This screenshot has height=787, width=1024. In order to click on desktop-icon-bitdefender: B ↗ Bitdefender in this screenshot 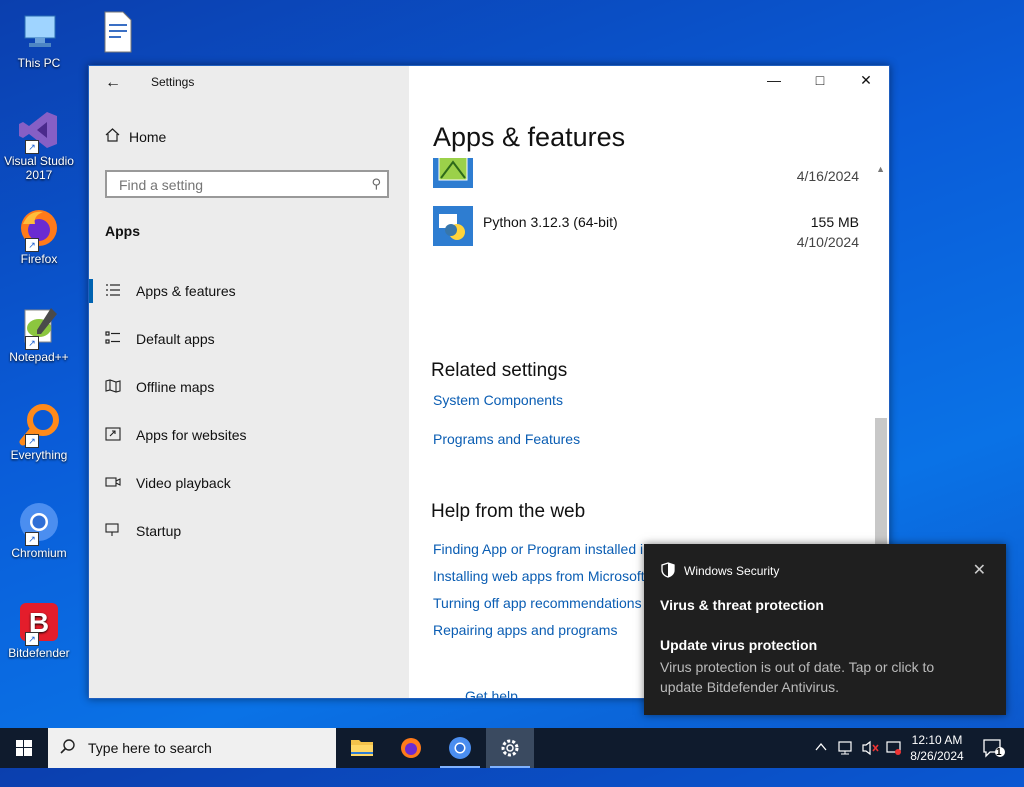, I will do `click(39, 630)`.